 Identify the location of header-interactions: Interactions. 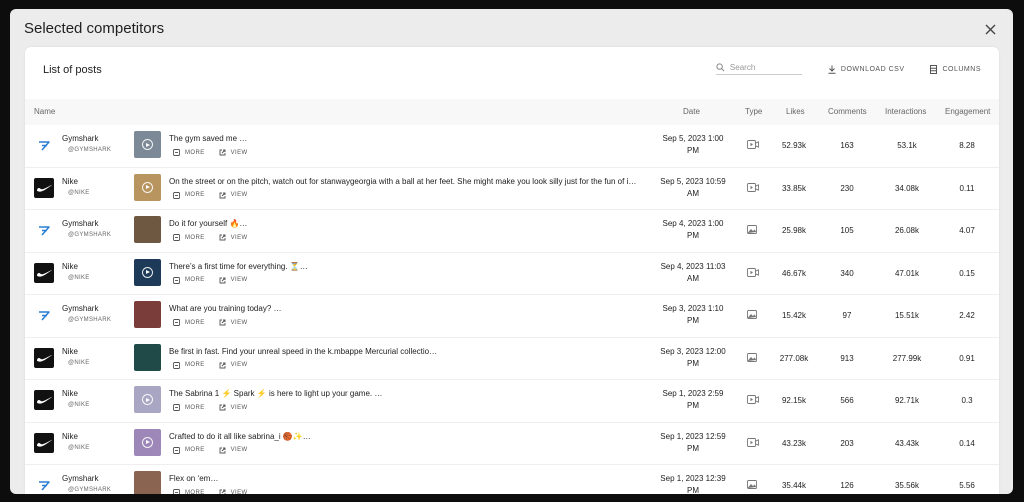
(905, 111).